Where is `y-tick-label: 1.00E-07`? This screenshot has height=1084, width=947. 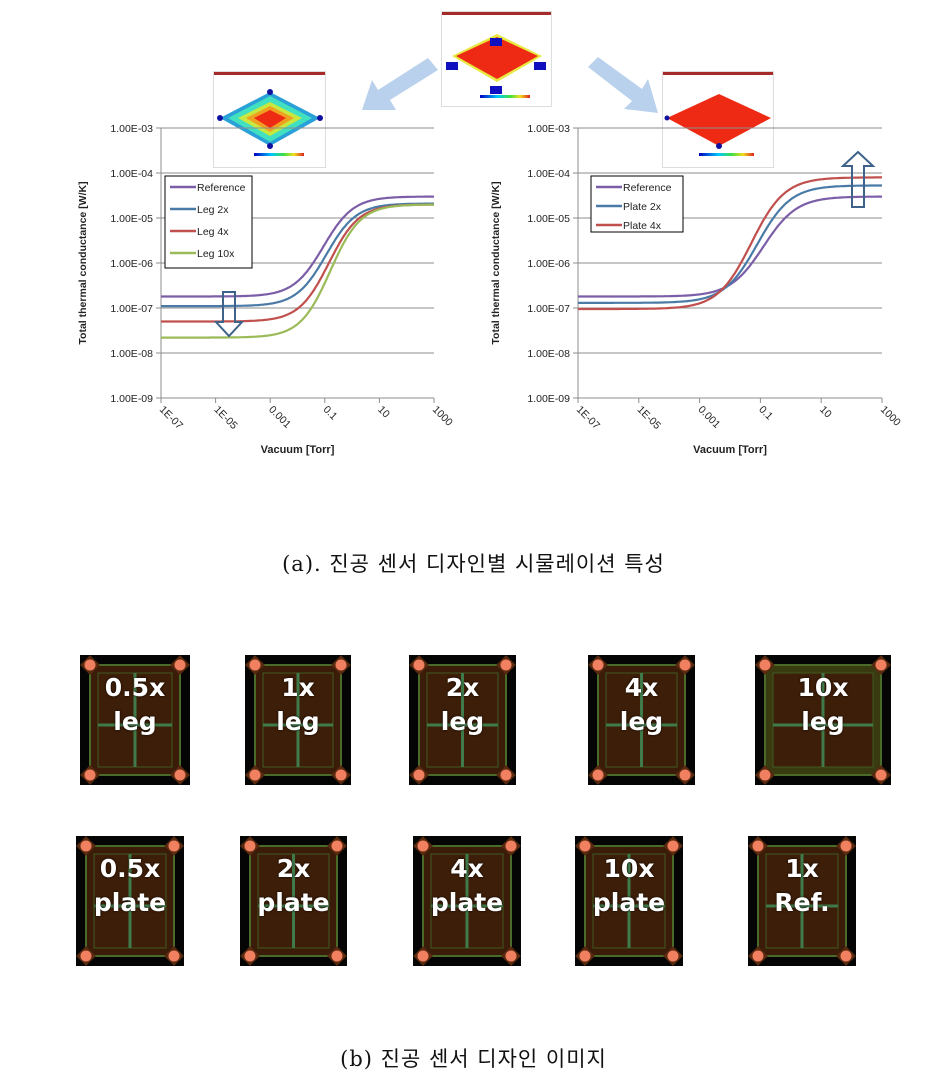
y-tick-label: 1.00E-07 is located at coordinates (548, 309).